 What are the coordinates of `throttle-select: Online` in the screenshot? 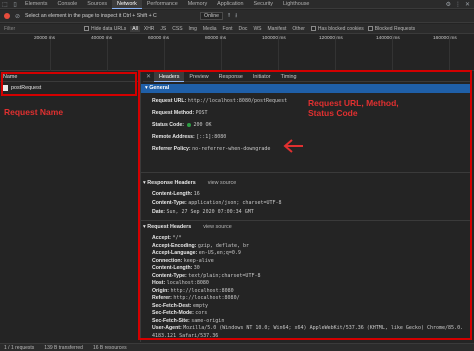 It's located at (212, 16).